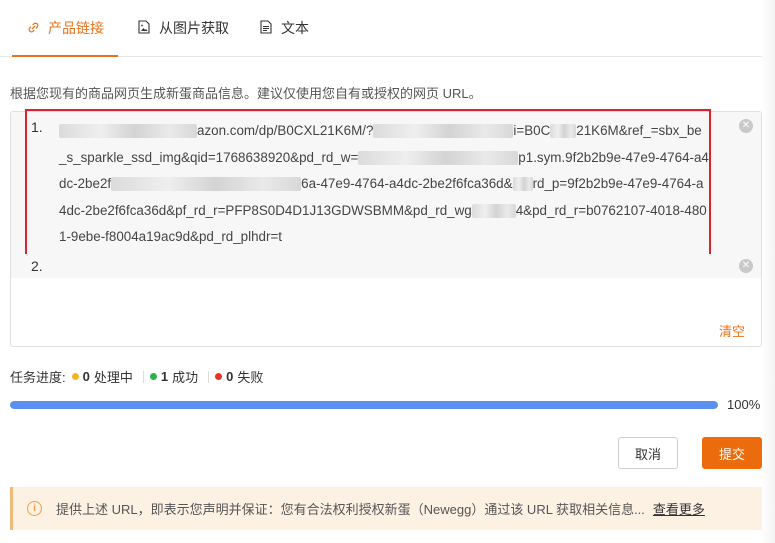 The height and width of the screenshot is (543, 775). What do you see at coordinates (266, 27) in the screenshot?
I see `text-file-icon` at bounding box center [266, 27].